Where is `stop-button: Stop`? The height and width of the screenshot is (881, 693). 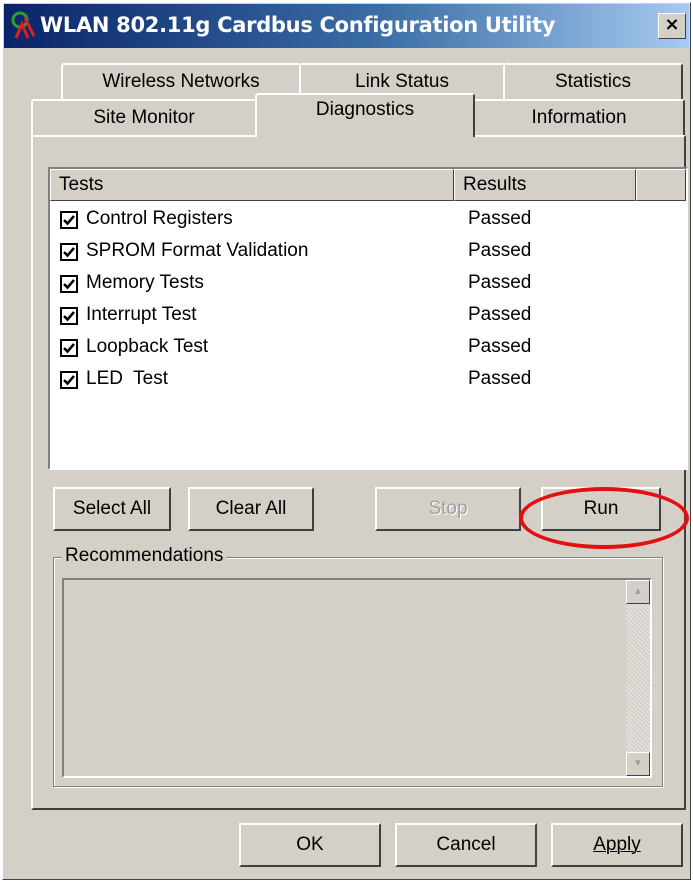 stop-button: Stop is located at coordinates (448, 509).